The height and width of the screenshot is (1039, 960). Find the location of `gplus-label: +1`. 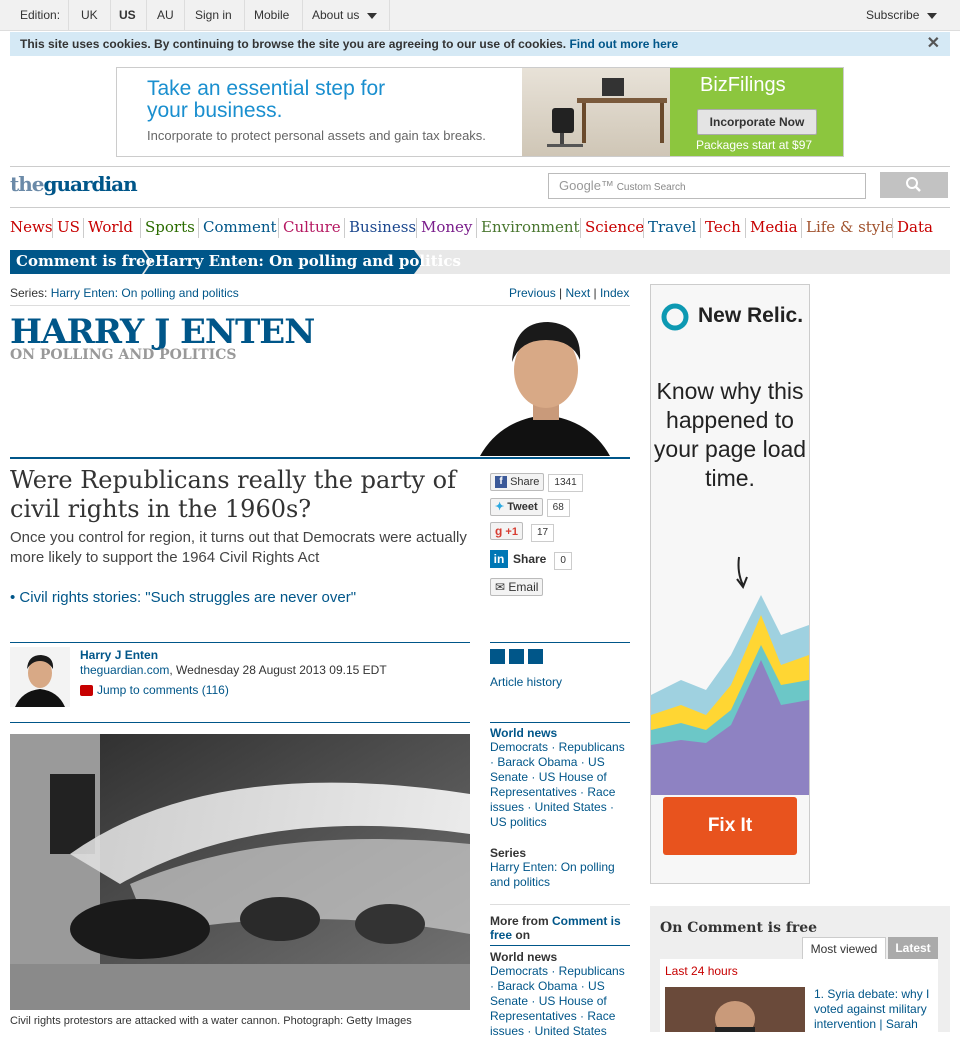

gplus-label: +1 is located at coordinates (511, 532).